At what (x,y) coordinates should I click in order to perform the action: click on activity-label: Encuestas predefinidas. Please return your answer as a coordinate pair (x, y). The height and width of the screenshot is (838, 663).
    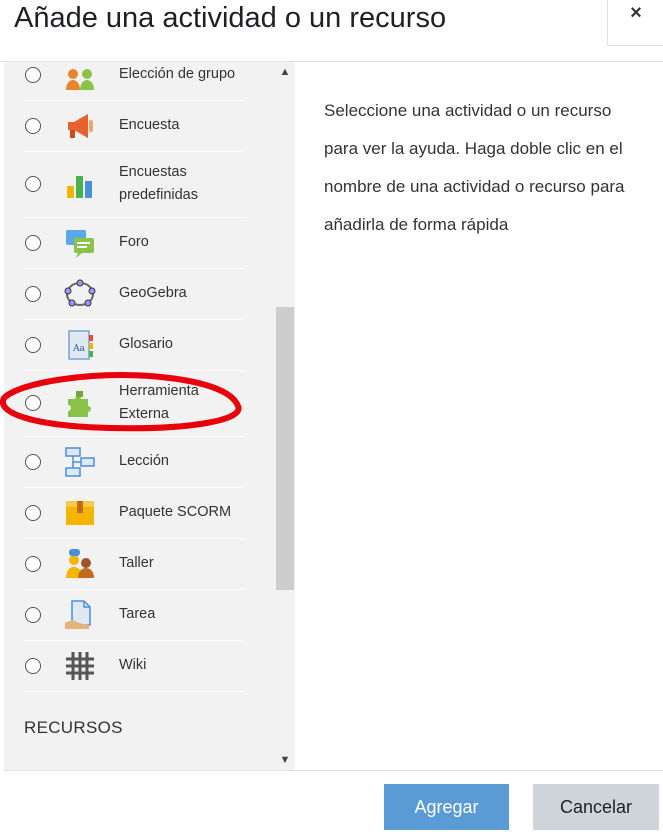
    Looking at the image, I should click on (158, 183).